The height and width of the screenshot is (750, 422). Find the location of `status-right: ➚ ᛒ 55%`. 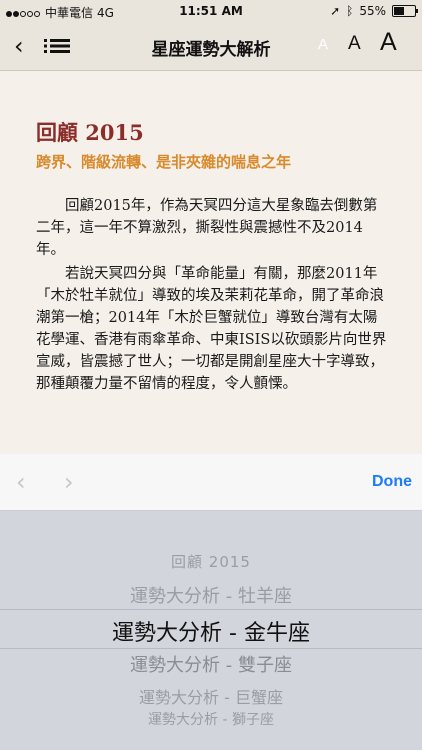

status-right: ➚ ᛒ 55% is located at coordinates (374, 11).